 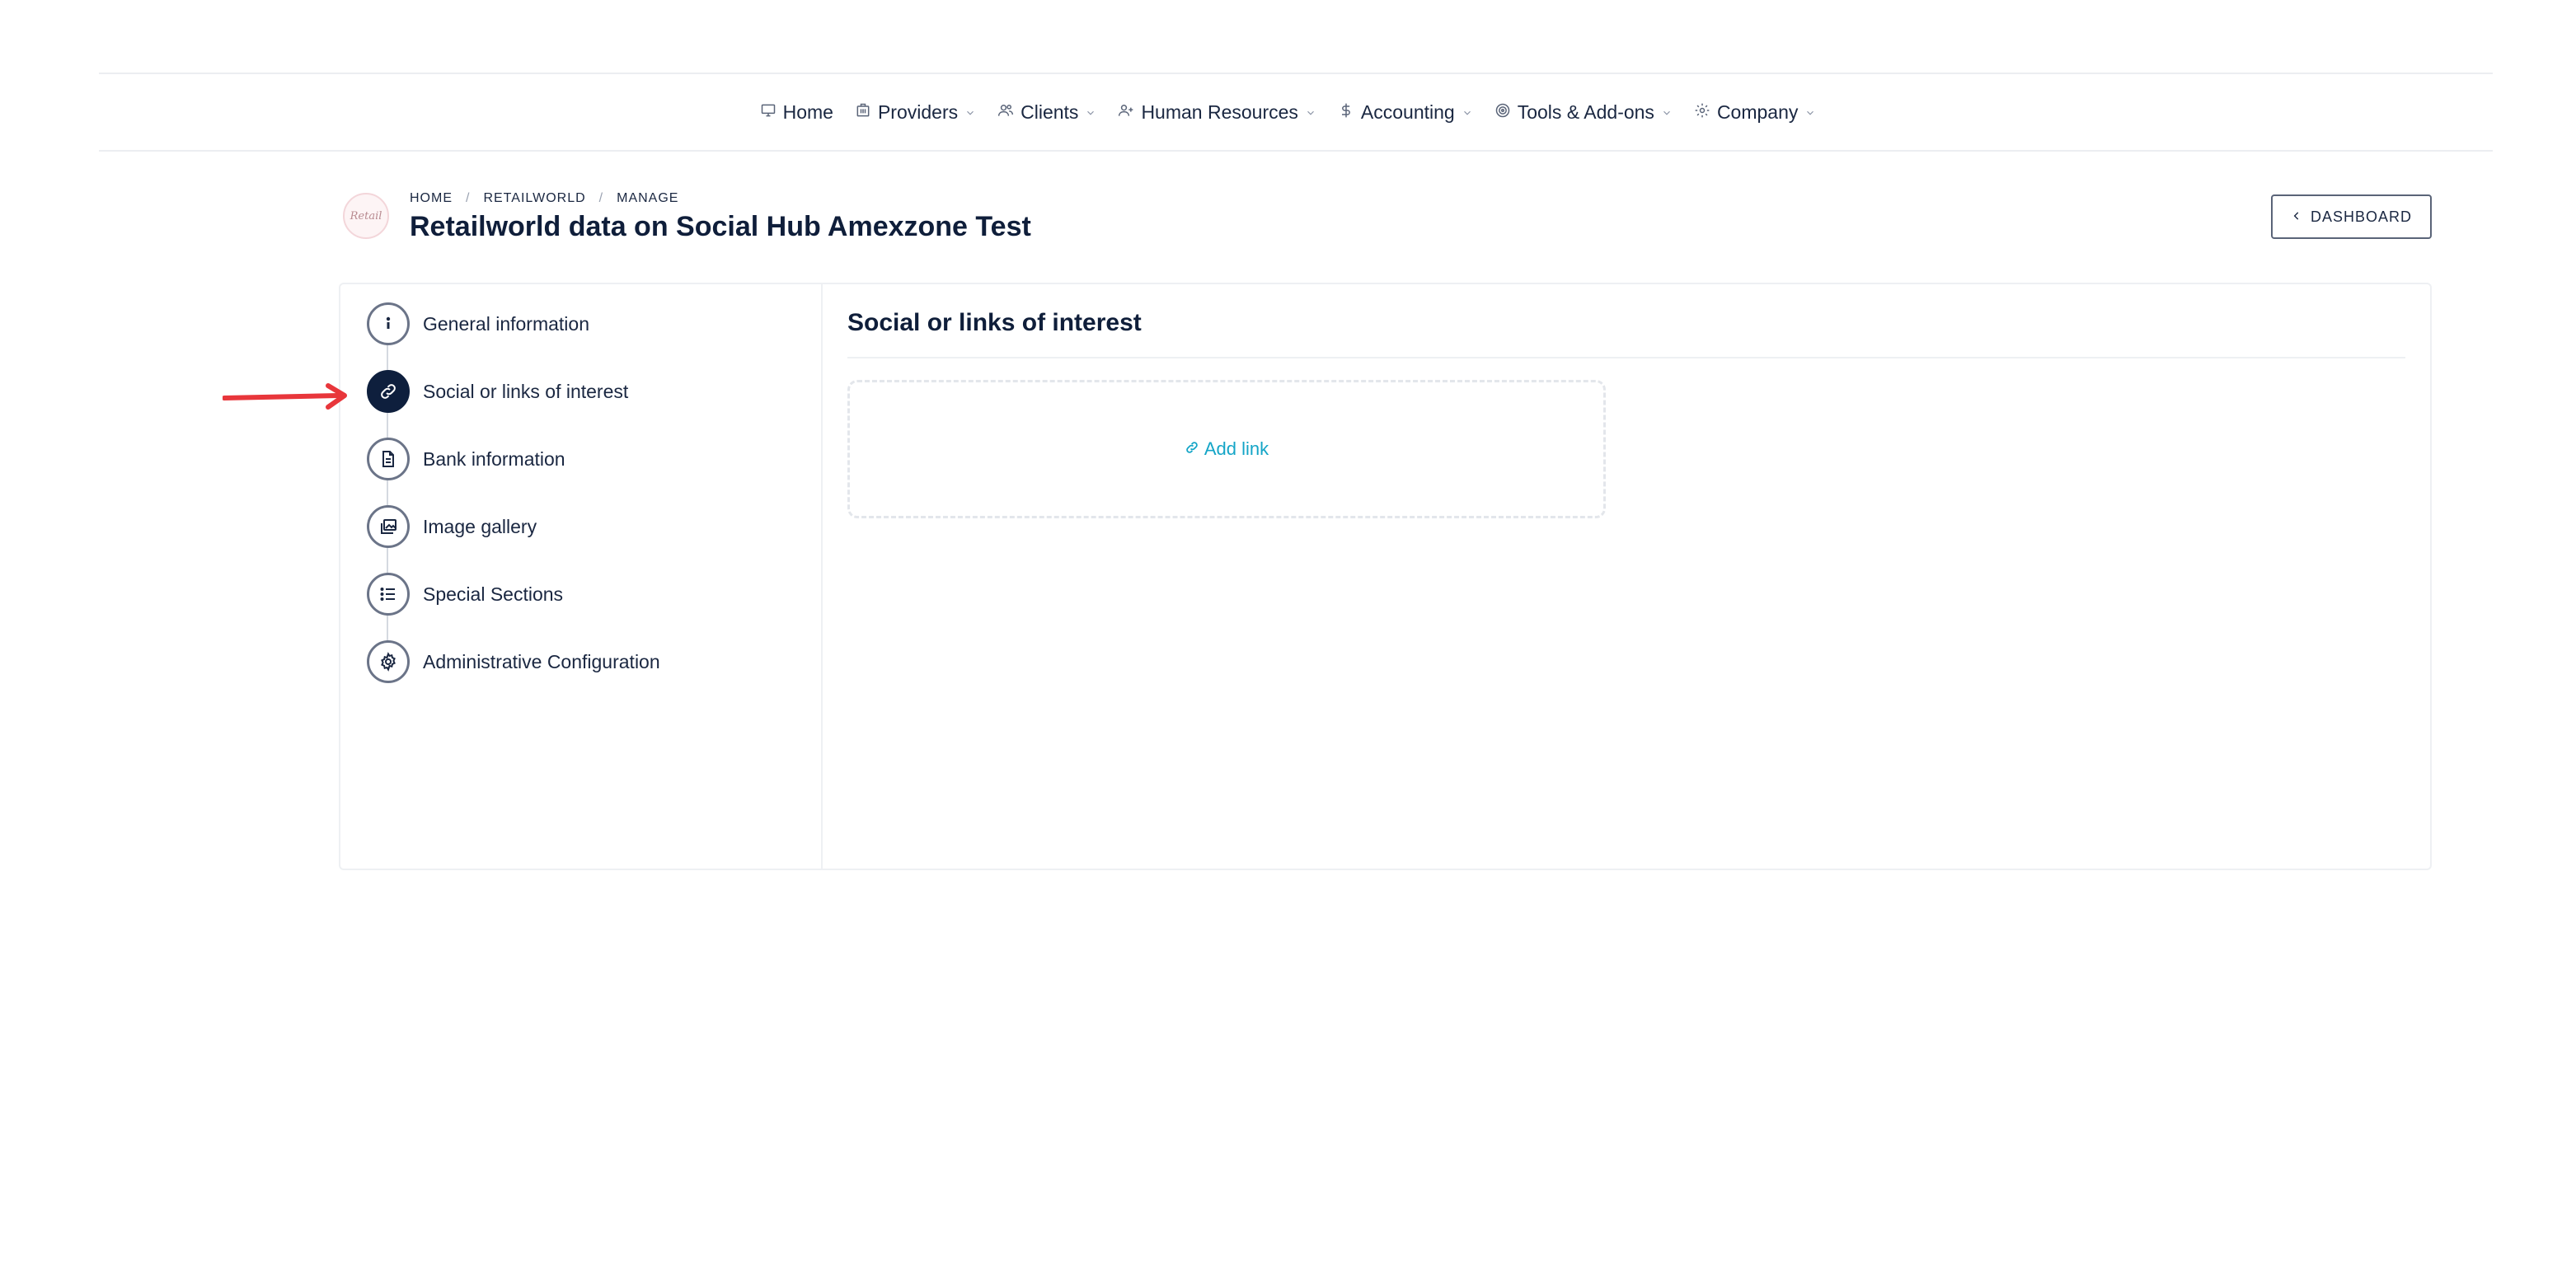 I want to click on add-link-label: Add link, so click(x=1237, y=448).